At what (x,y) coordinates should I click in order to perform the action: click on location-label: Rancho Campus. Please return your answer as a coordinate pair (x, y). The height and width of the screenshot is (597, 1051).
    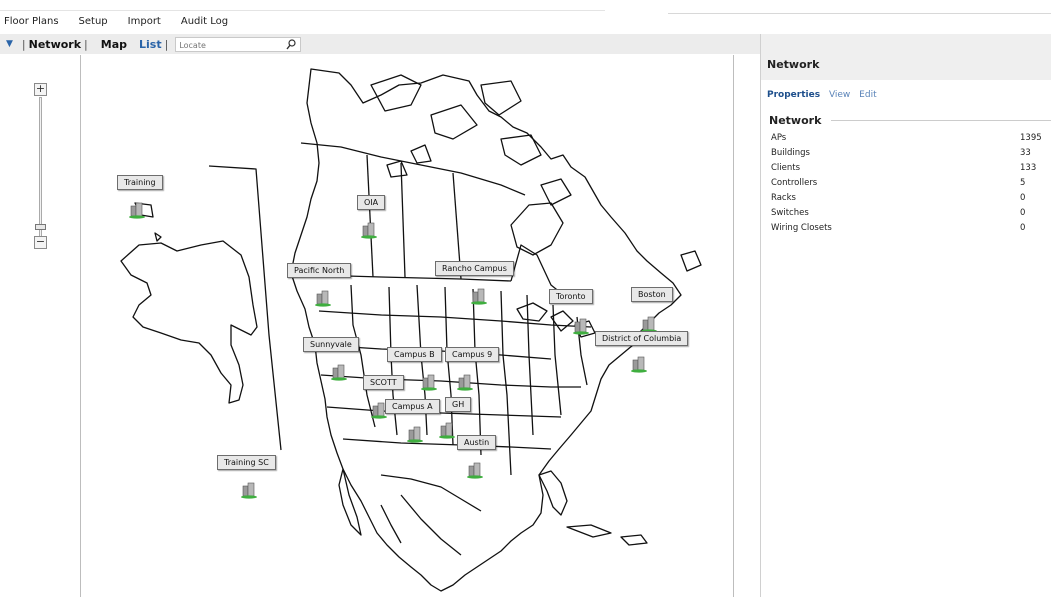
    Looking at the image, I should click on (474, 268).